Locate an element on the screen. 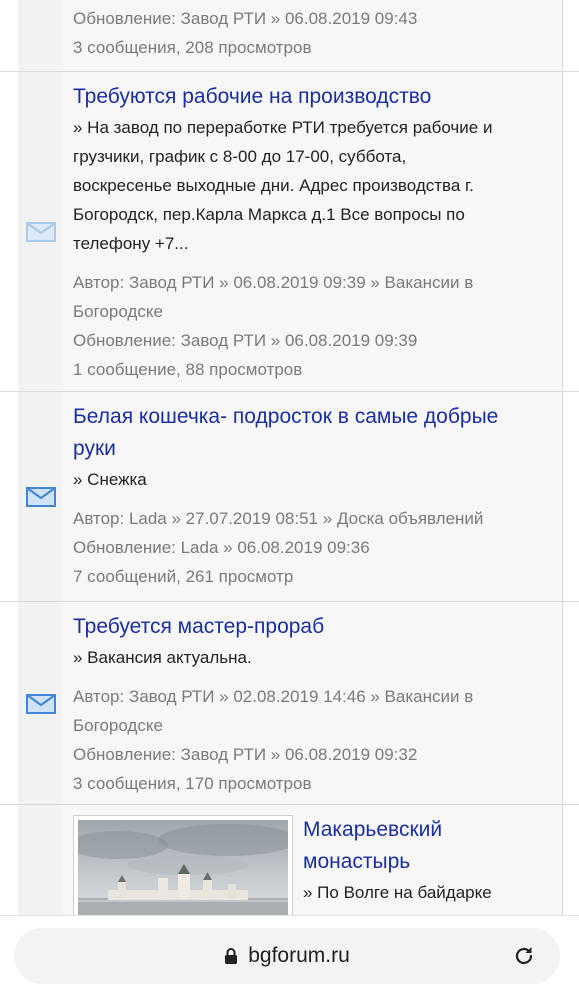  topic-updated: Обновление: Завод РТИ » 06.08.2019 09:39 is located at coordinates (245, 340).